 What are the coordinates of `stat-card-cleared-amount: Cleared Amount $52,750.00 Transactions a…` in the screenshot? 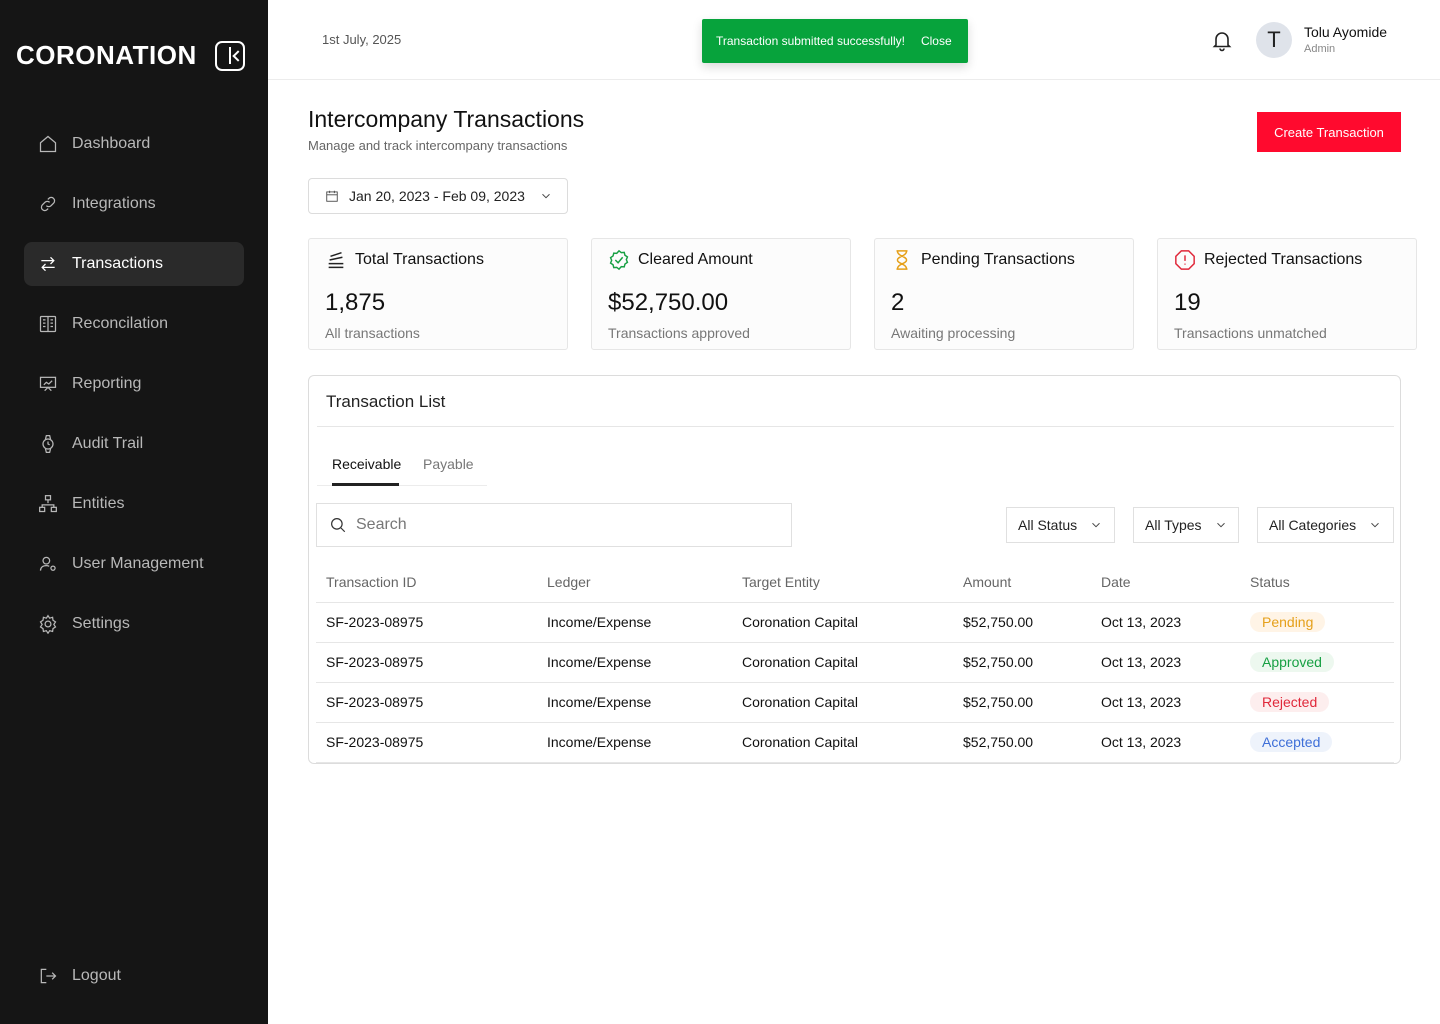 It's located at (721, 294).